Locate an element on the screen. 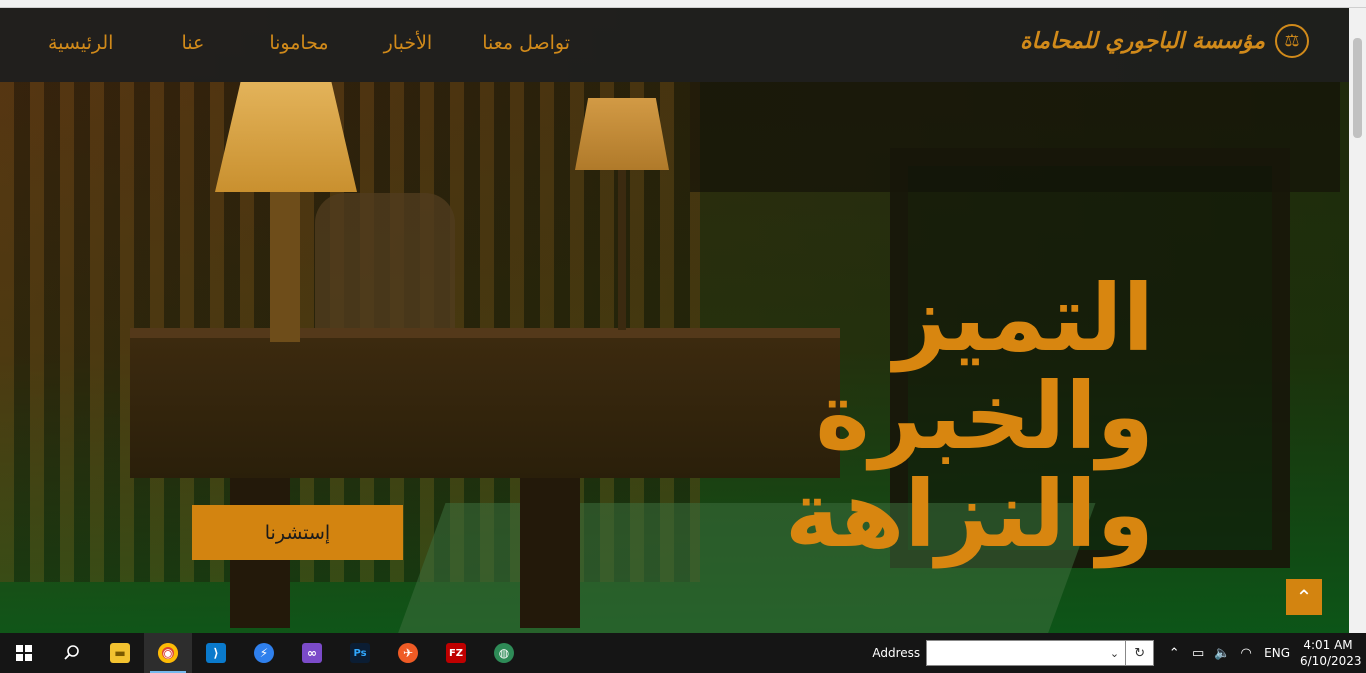  postman-icon: ✈ is located at coordinates (408, 653).